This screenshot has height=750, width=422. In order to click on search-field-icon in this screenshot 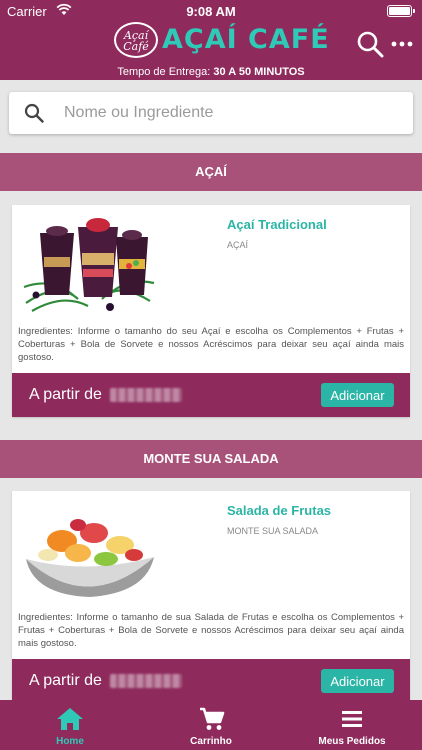, I will do `click(34, 113)`.